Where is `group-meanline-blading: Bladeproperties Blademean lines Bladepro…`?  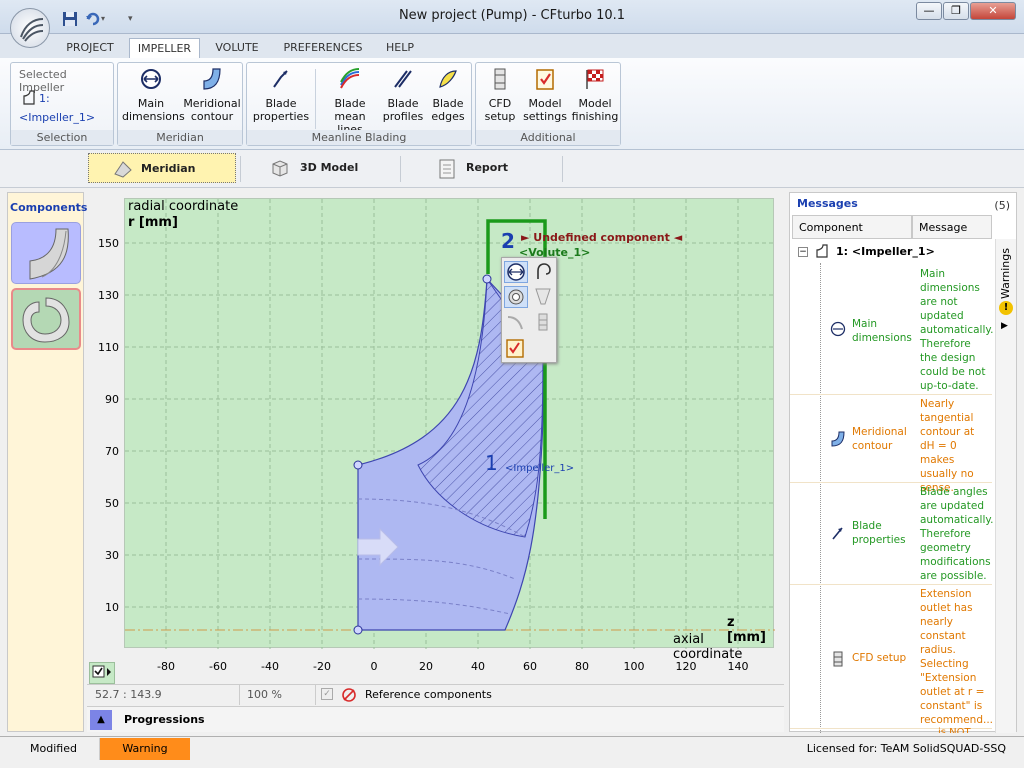
group-meanline-blading: Bladeproperties Blademean lines Bladepro… is located at coordinates (359, 104).